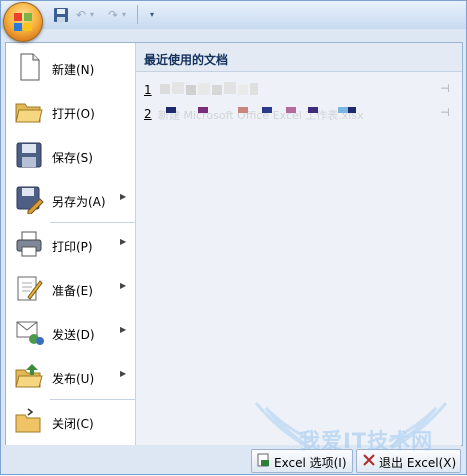 The width and height of the screenshot is (467, 476). What do you see at coordinates (30, 200) in the screenshot?
I see `save-as-icon` at bounding box center [30, 200].